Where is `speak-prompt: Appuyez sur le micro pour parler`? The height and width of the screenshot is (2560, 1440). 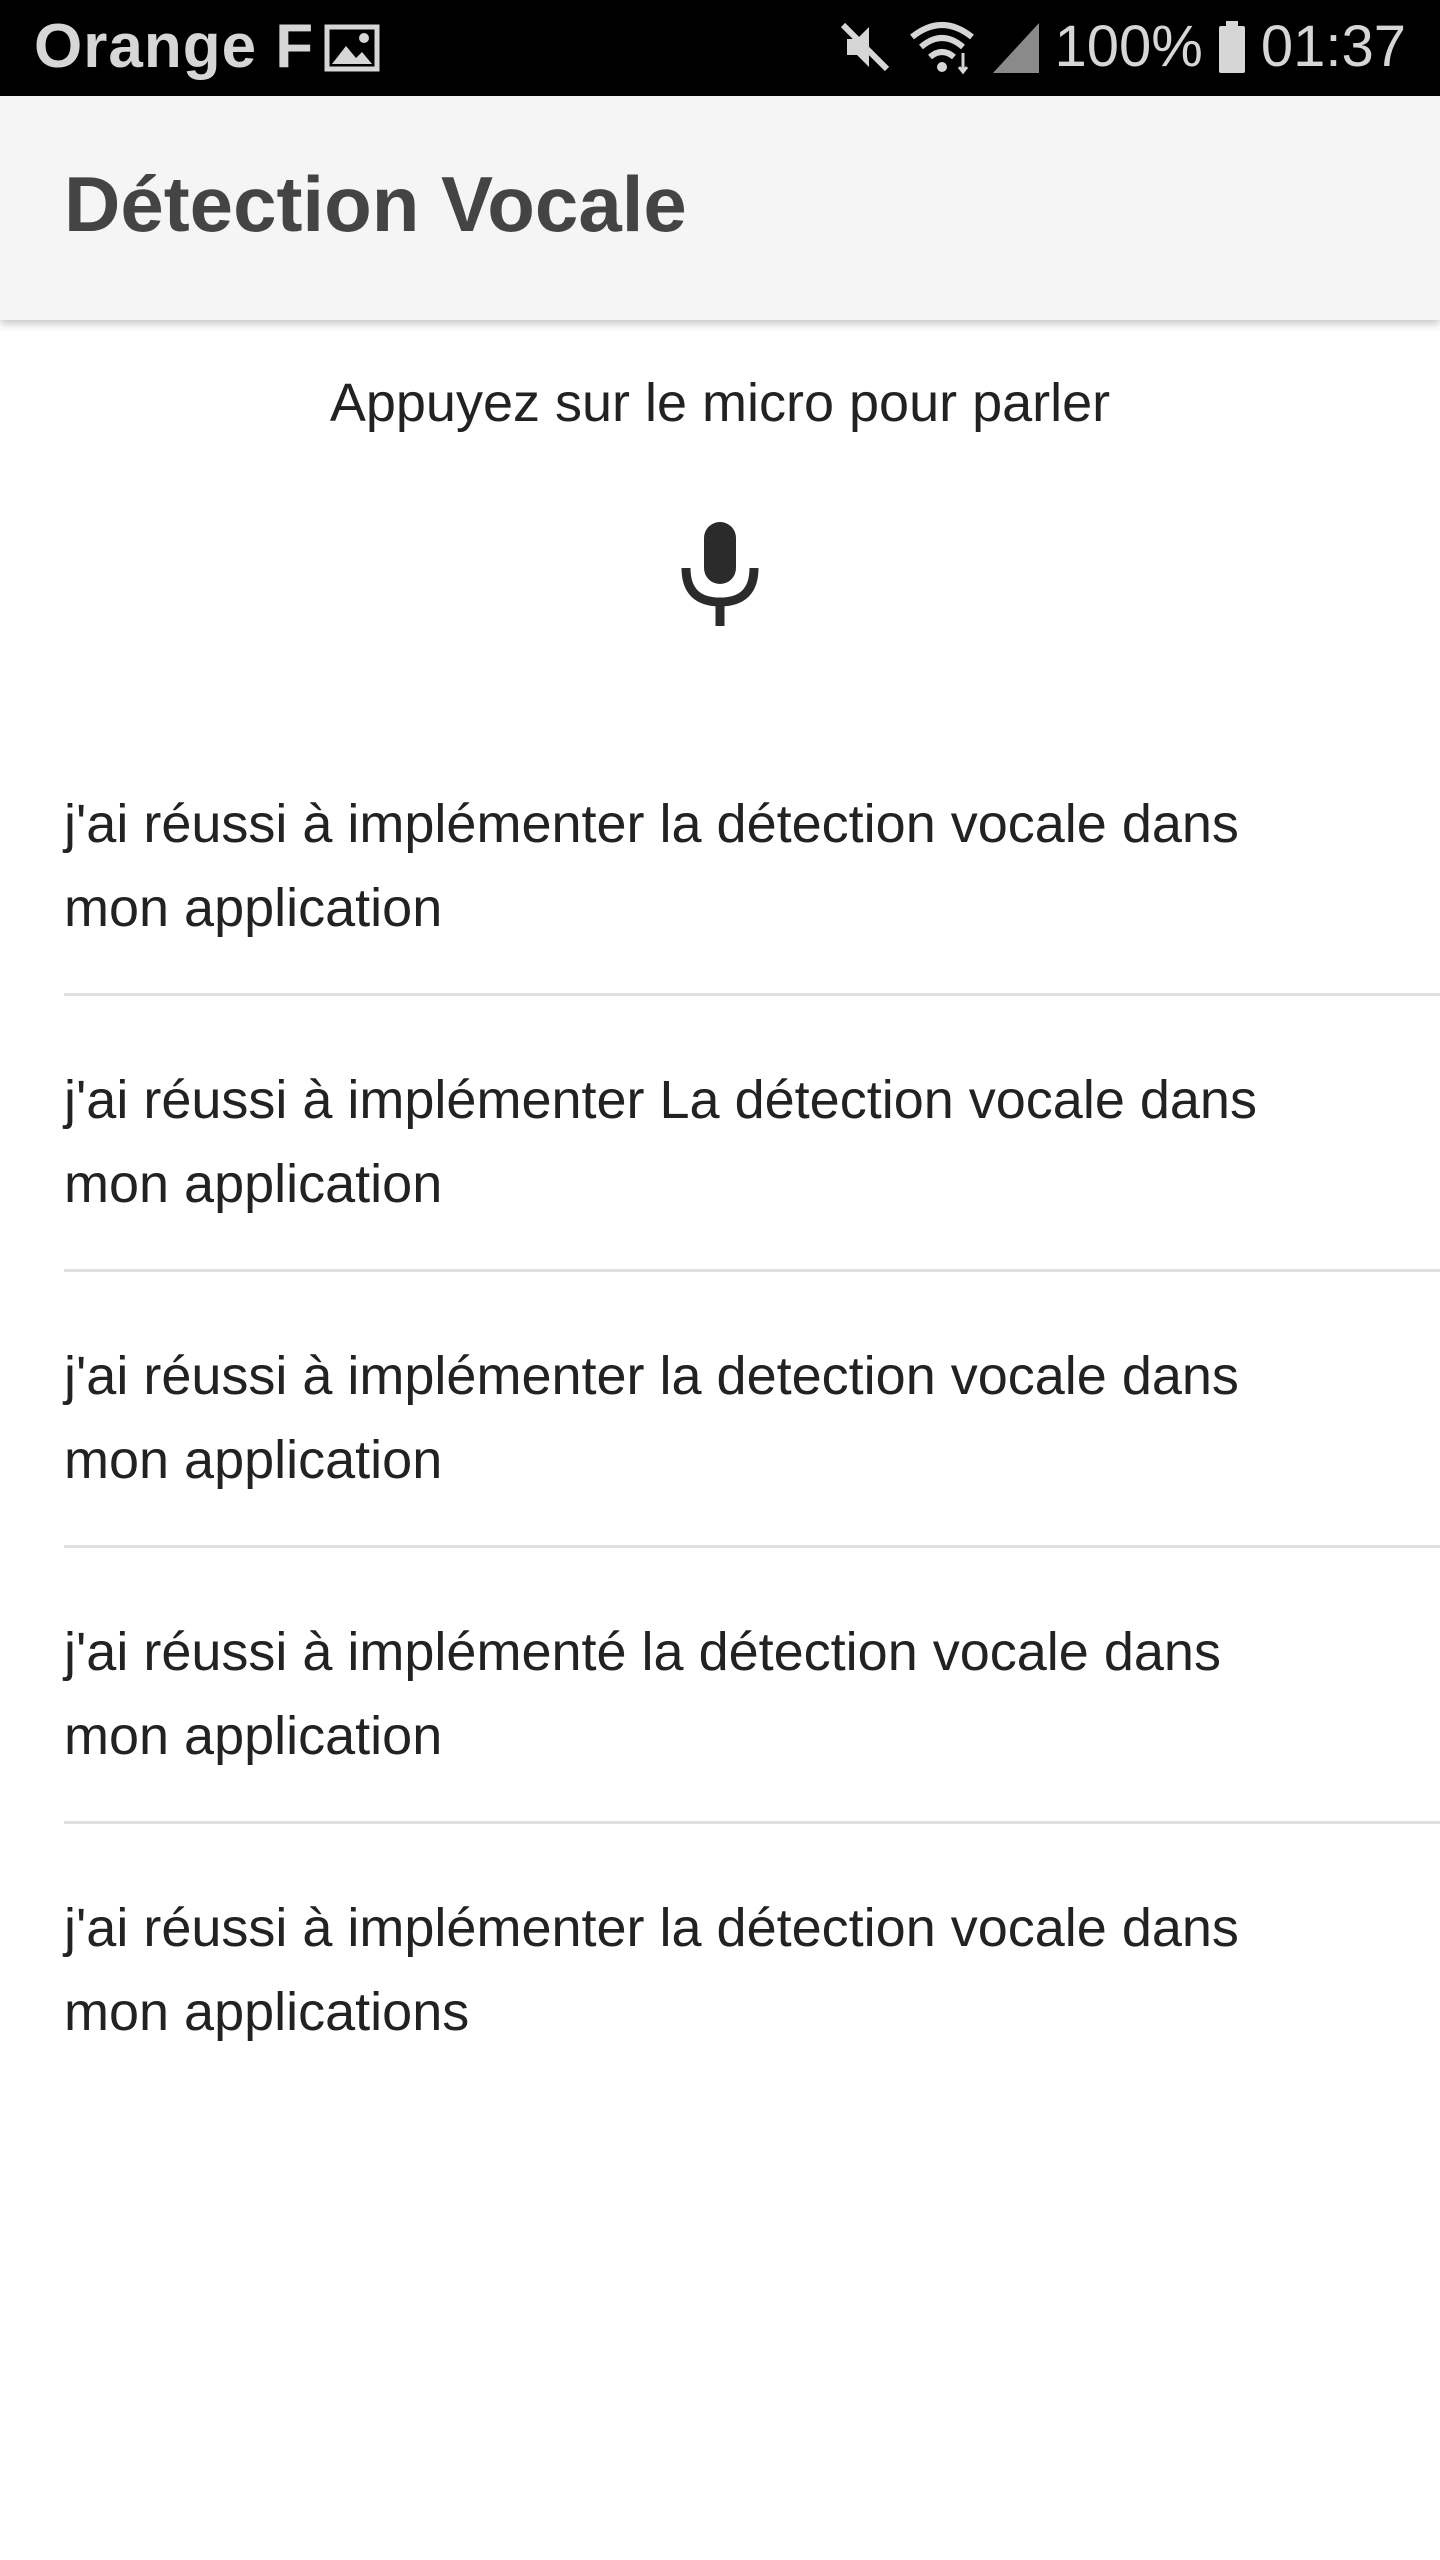 speak-prompt: Appuyez sur le micro pour parler is located at coordinates (720, 403).